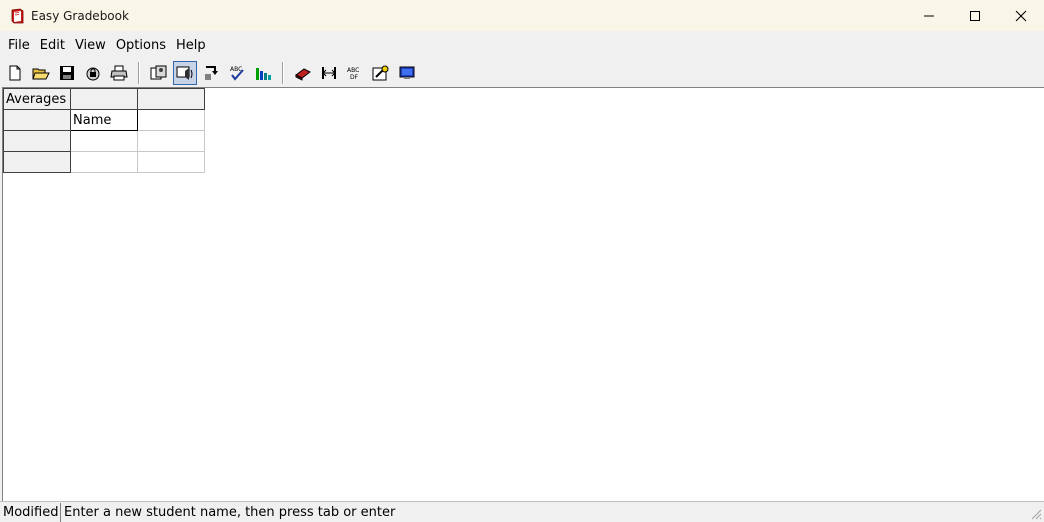  What do you see at coordinates (354, 77) in the screenshot?
I see `svg-text: DF` at bounding box center [354, 77].